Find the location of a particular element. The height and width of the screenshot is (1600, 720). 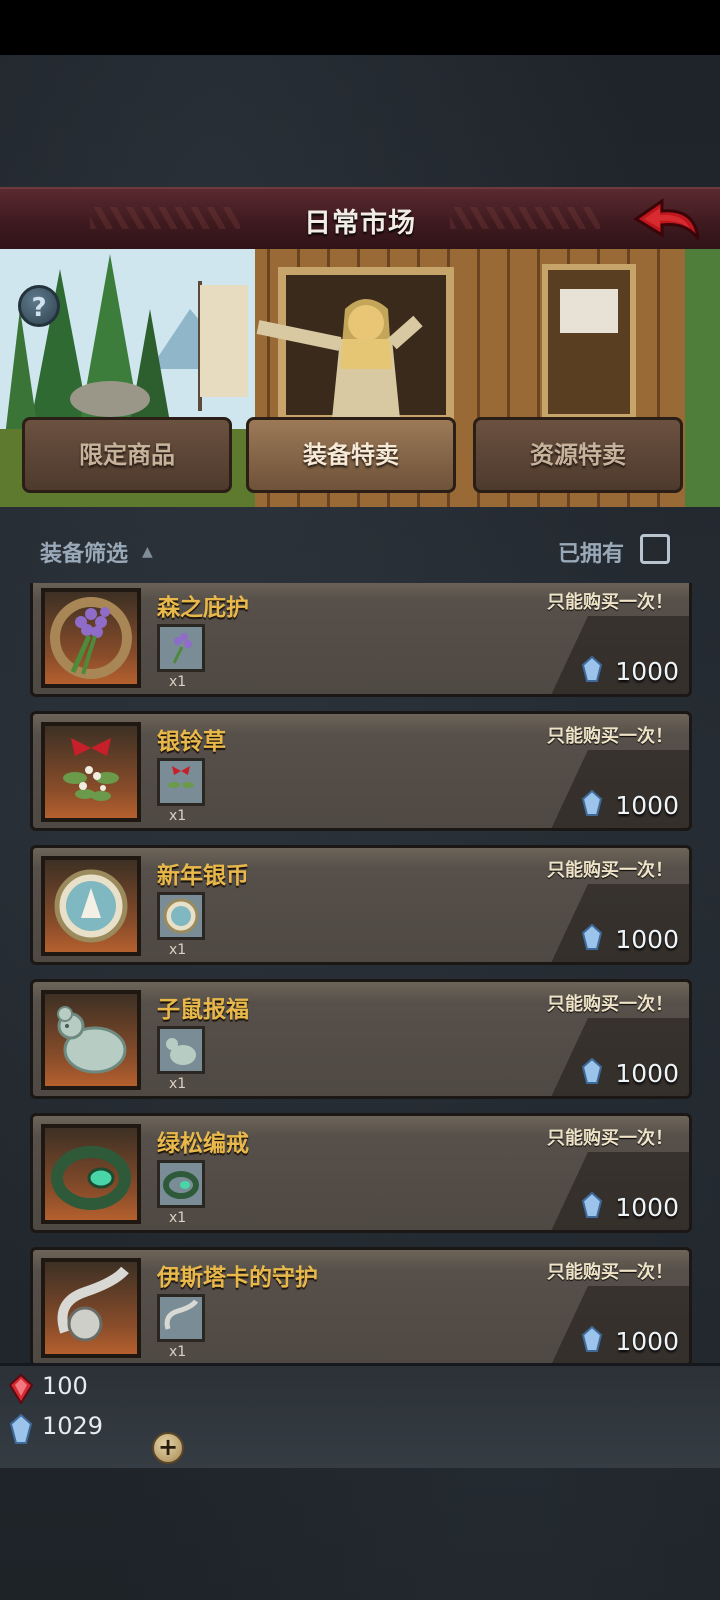

title-bar: 日常市场 is located at coordinates (360, 220).